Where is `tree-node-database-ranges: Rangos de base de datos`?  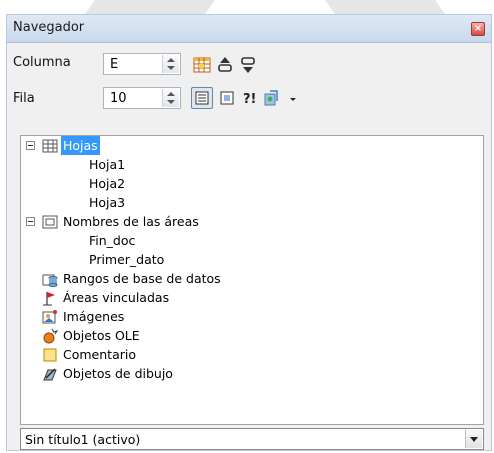 tree-node-database-ranges: Rangos de base de datos is located at coordinates (142, 278).